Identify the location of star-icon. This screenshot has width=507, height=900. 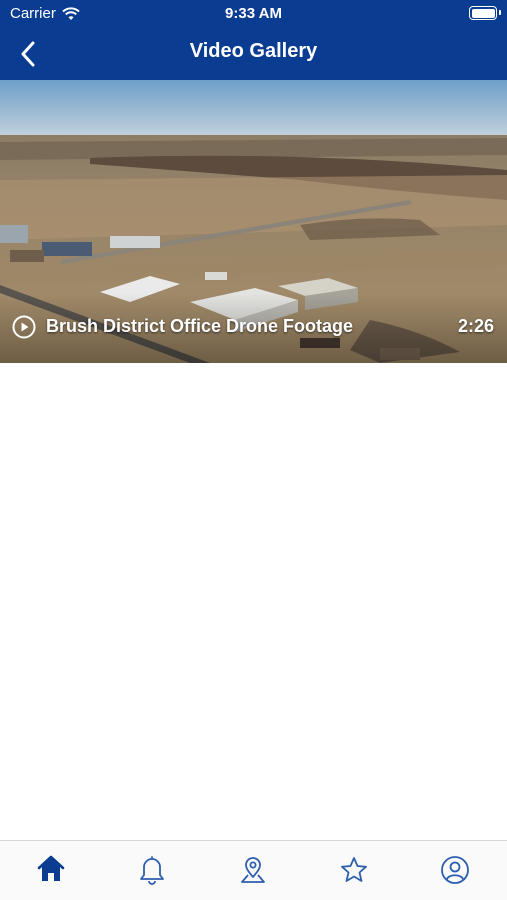
(353, 869).